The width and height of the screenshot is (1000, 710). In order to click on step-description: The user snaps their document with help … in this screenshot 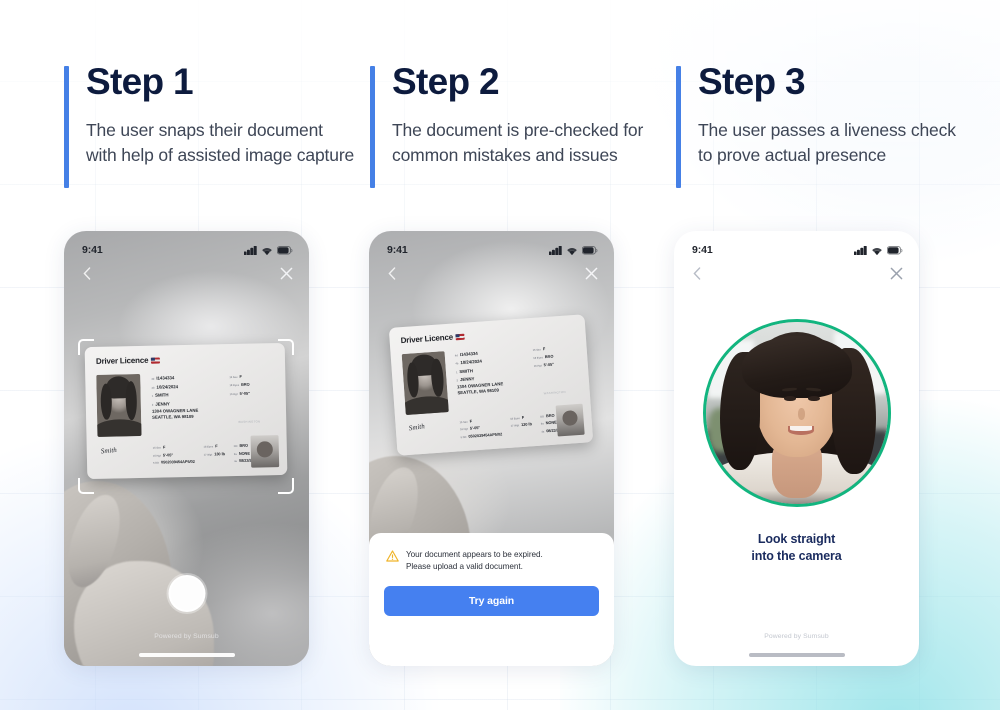, I will do `click(220, 142)`.